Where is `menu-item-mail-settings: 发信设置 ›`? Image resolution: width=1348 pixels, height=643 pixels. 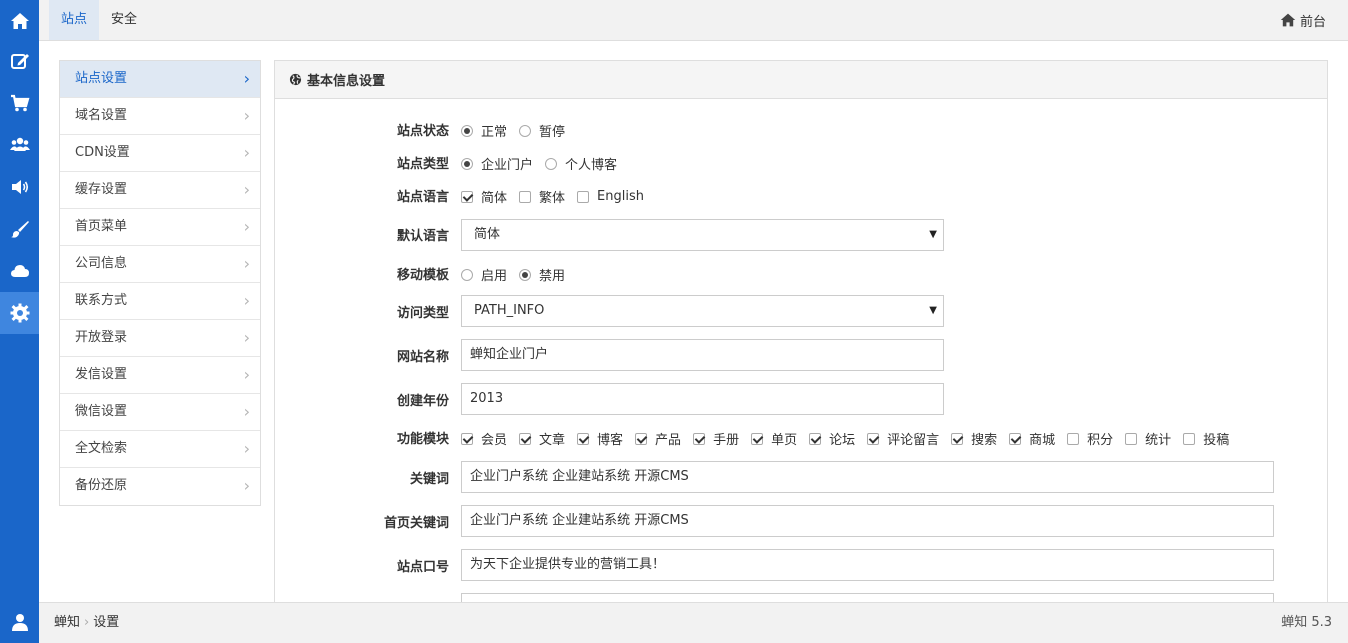
menu-item-mail-settings: 发信设置 › is located at coordinates (160, 375).